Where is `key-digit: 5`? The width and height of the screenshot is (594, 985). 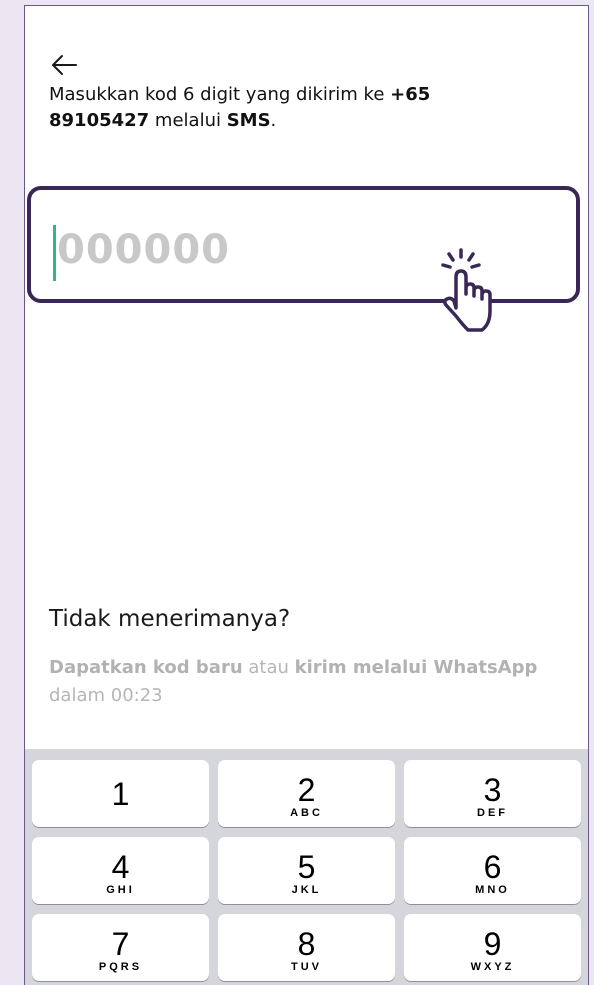
key-digit: 5 is located at coordinates (306, 867).